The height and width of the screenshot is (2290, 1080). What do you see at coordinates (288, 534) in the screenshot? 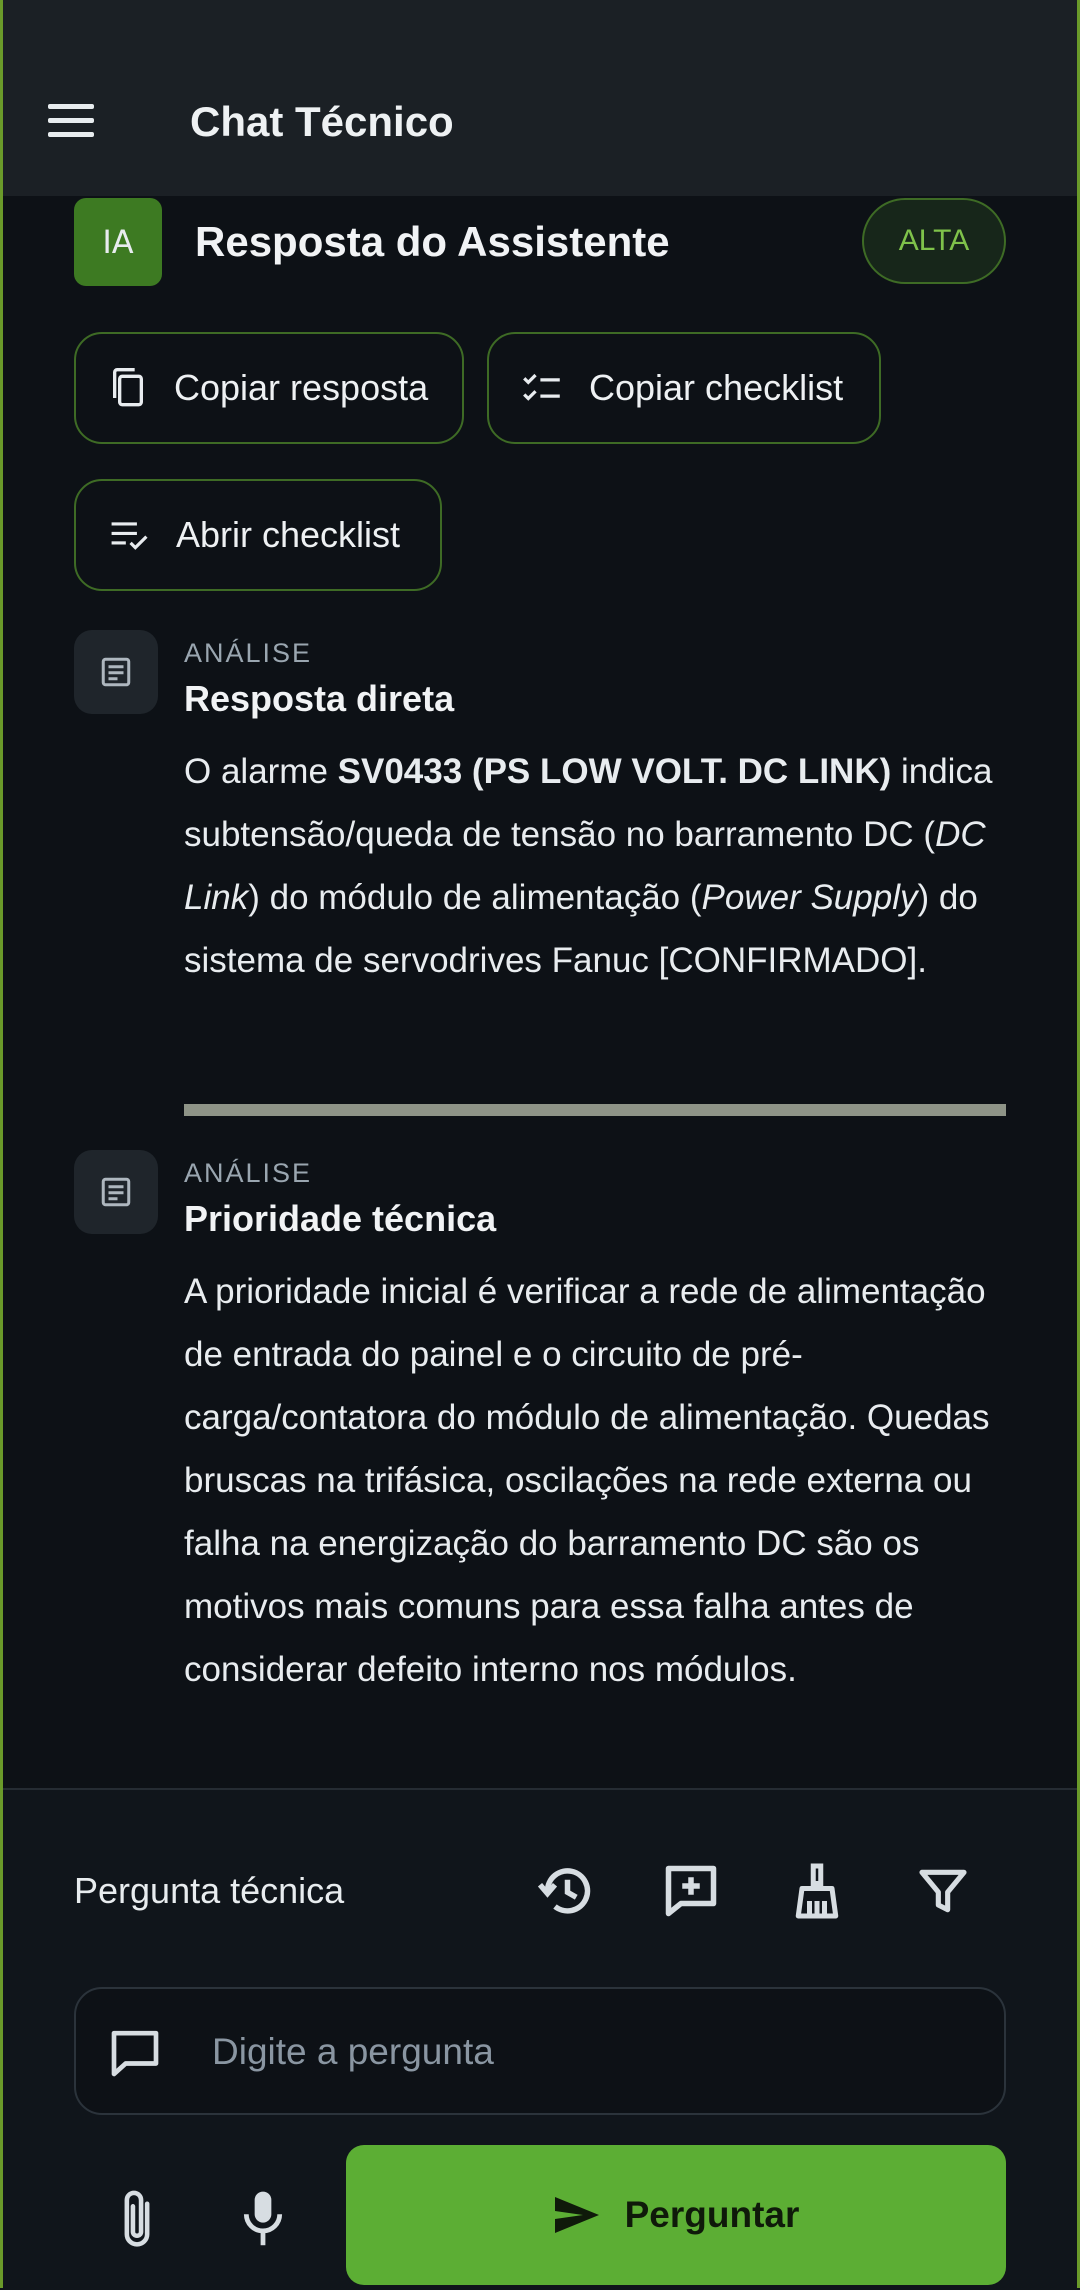
I see `open-checklist-label: Abrir checklist` at bounding box center [288, 534].